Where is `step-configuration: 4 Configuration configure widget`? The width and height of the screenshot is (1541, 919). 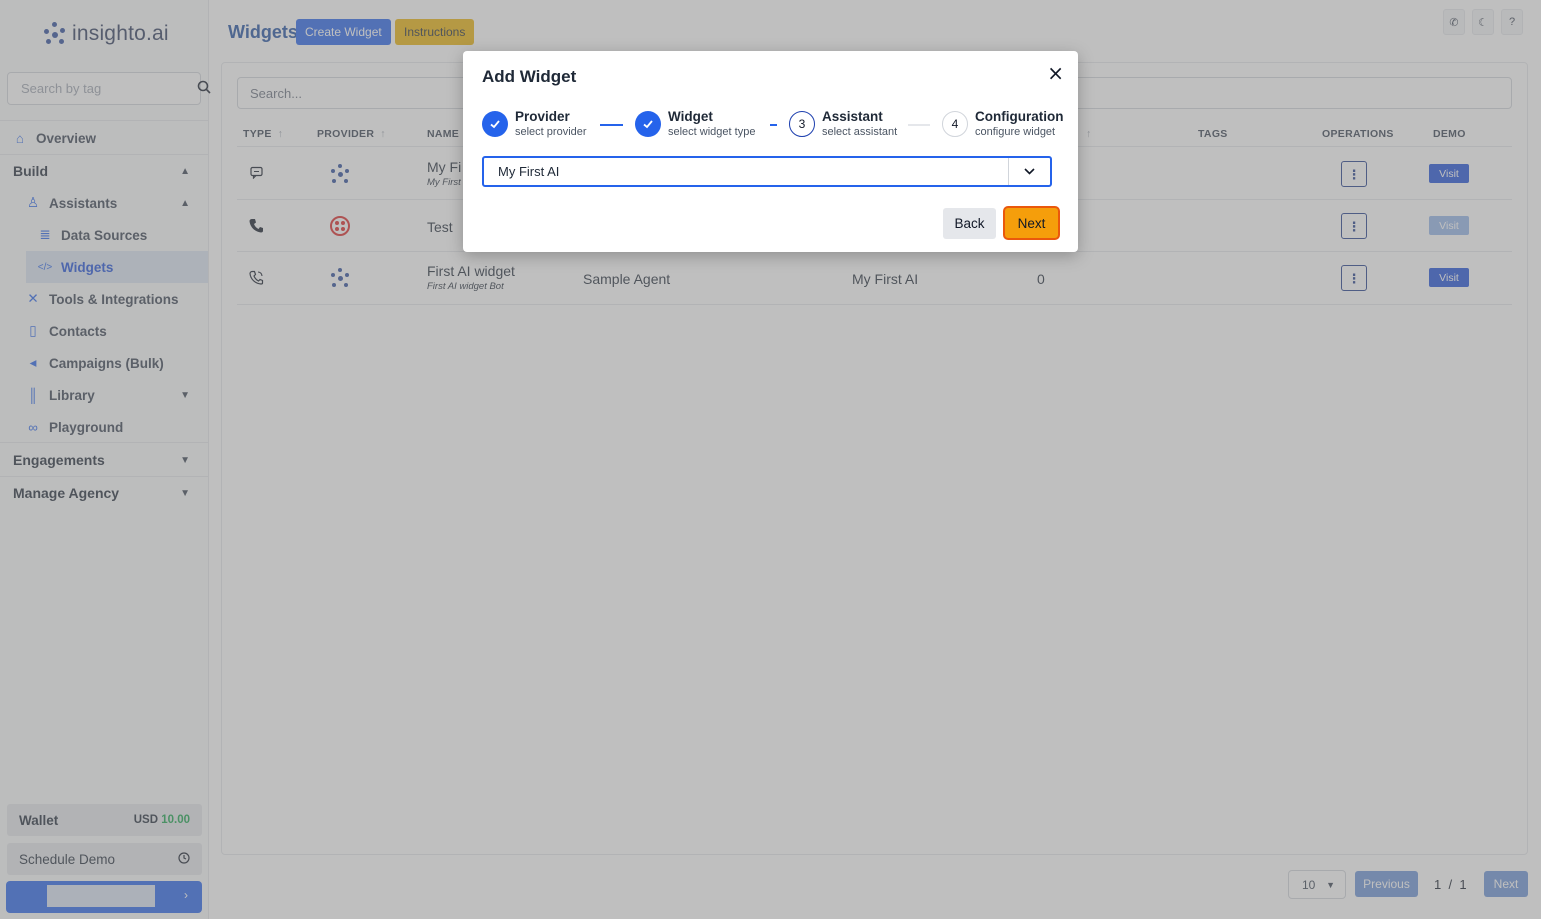 step-configuration: 4 Configuration configure widget is located at coordinates (1002, 124).